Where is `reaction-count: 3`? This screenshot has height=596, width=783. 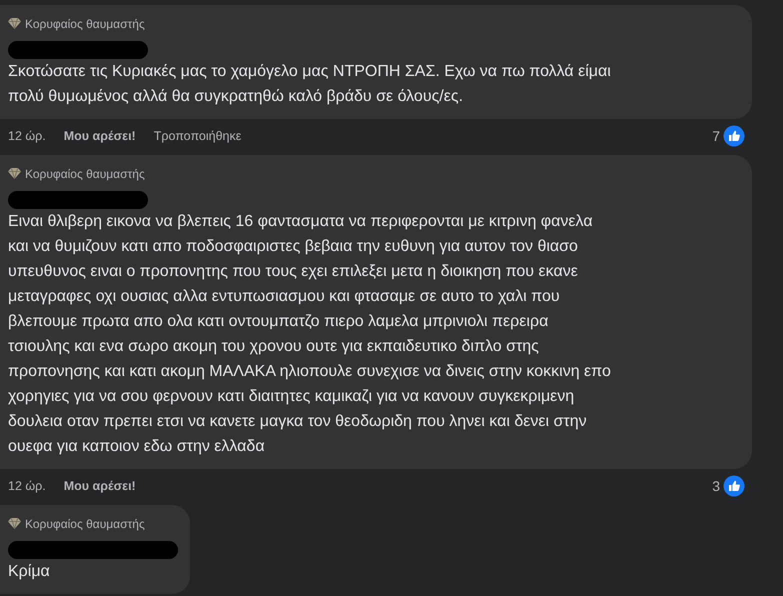 reaction-count: 3 is located at coordinates (716, 486).